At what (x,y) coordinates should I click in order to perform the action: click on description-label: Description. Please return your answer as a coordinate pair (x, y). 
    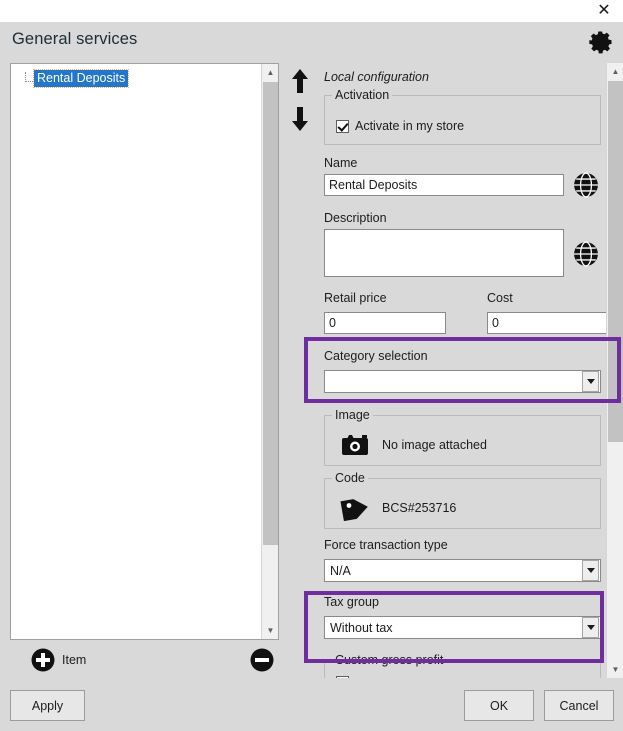
    Looking at the image, I should click on (355, 218).